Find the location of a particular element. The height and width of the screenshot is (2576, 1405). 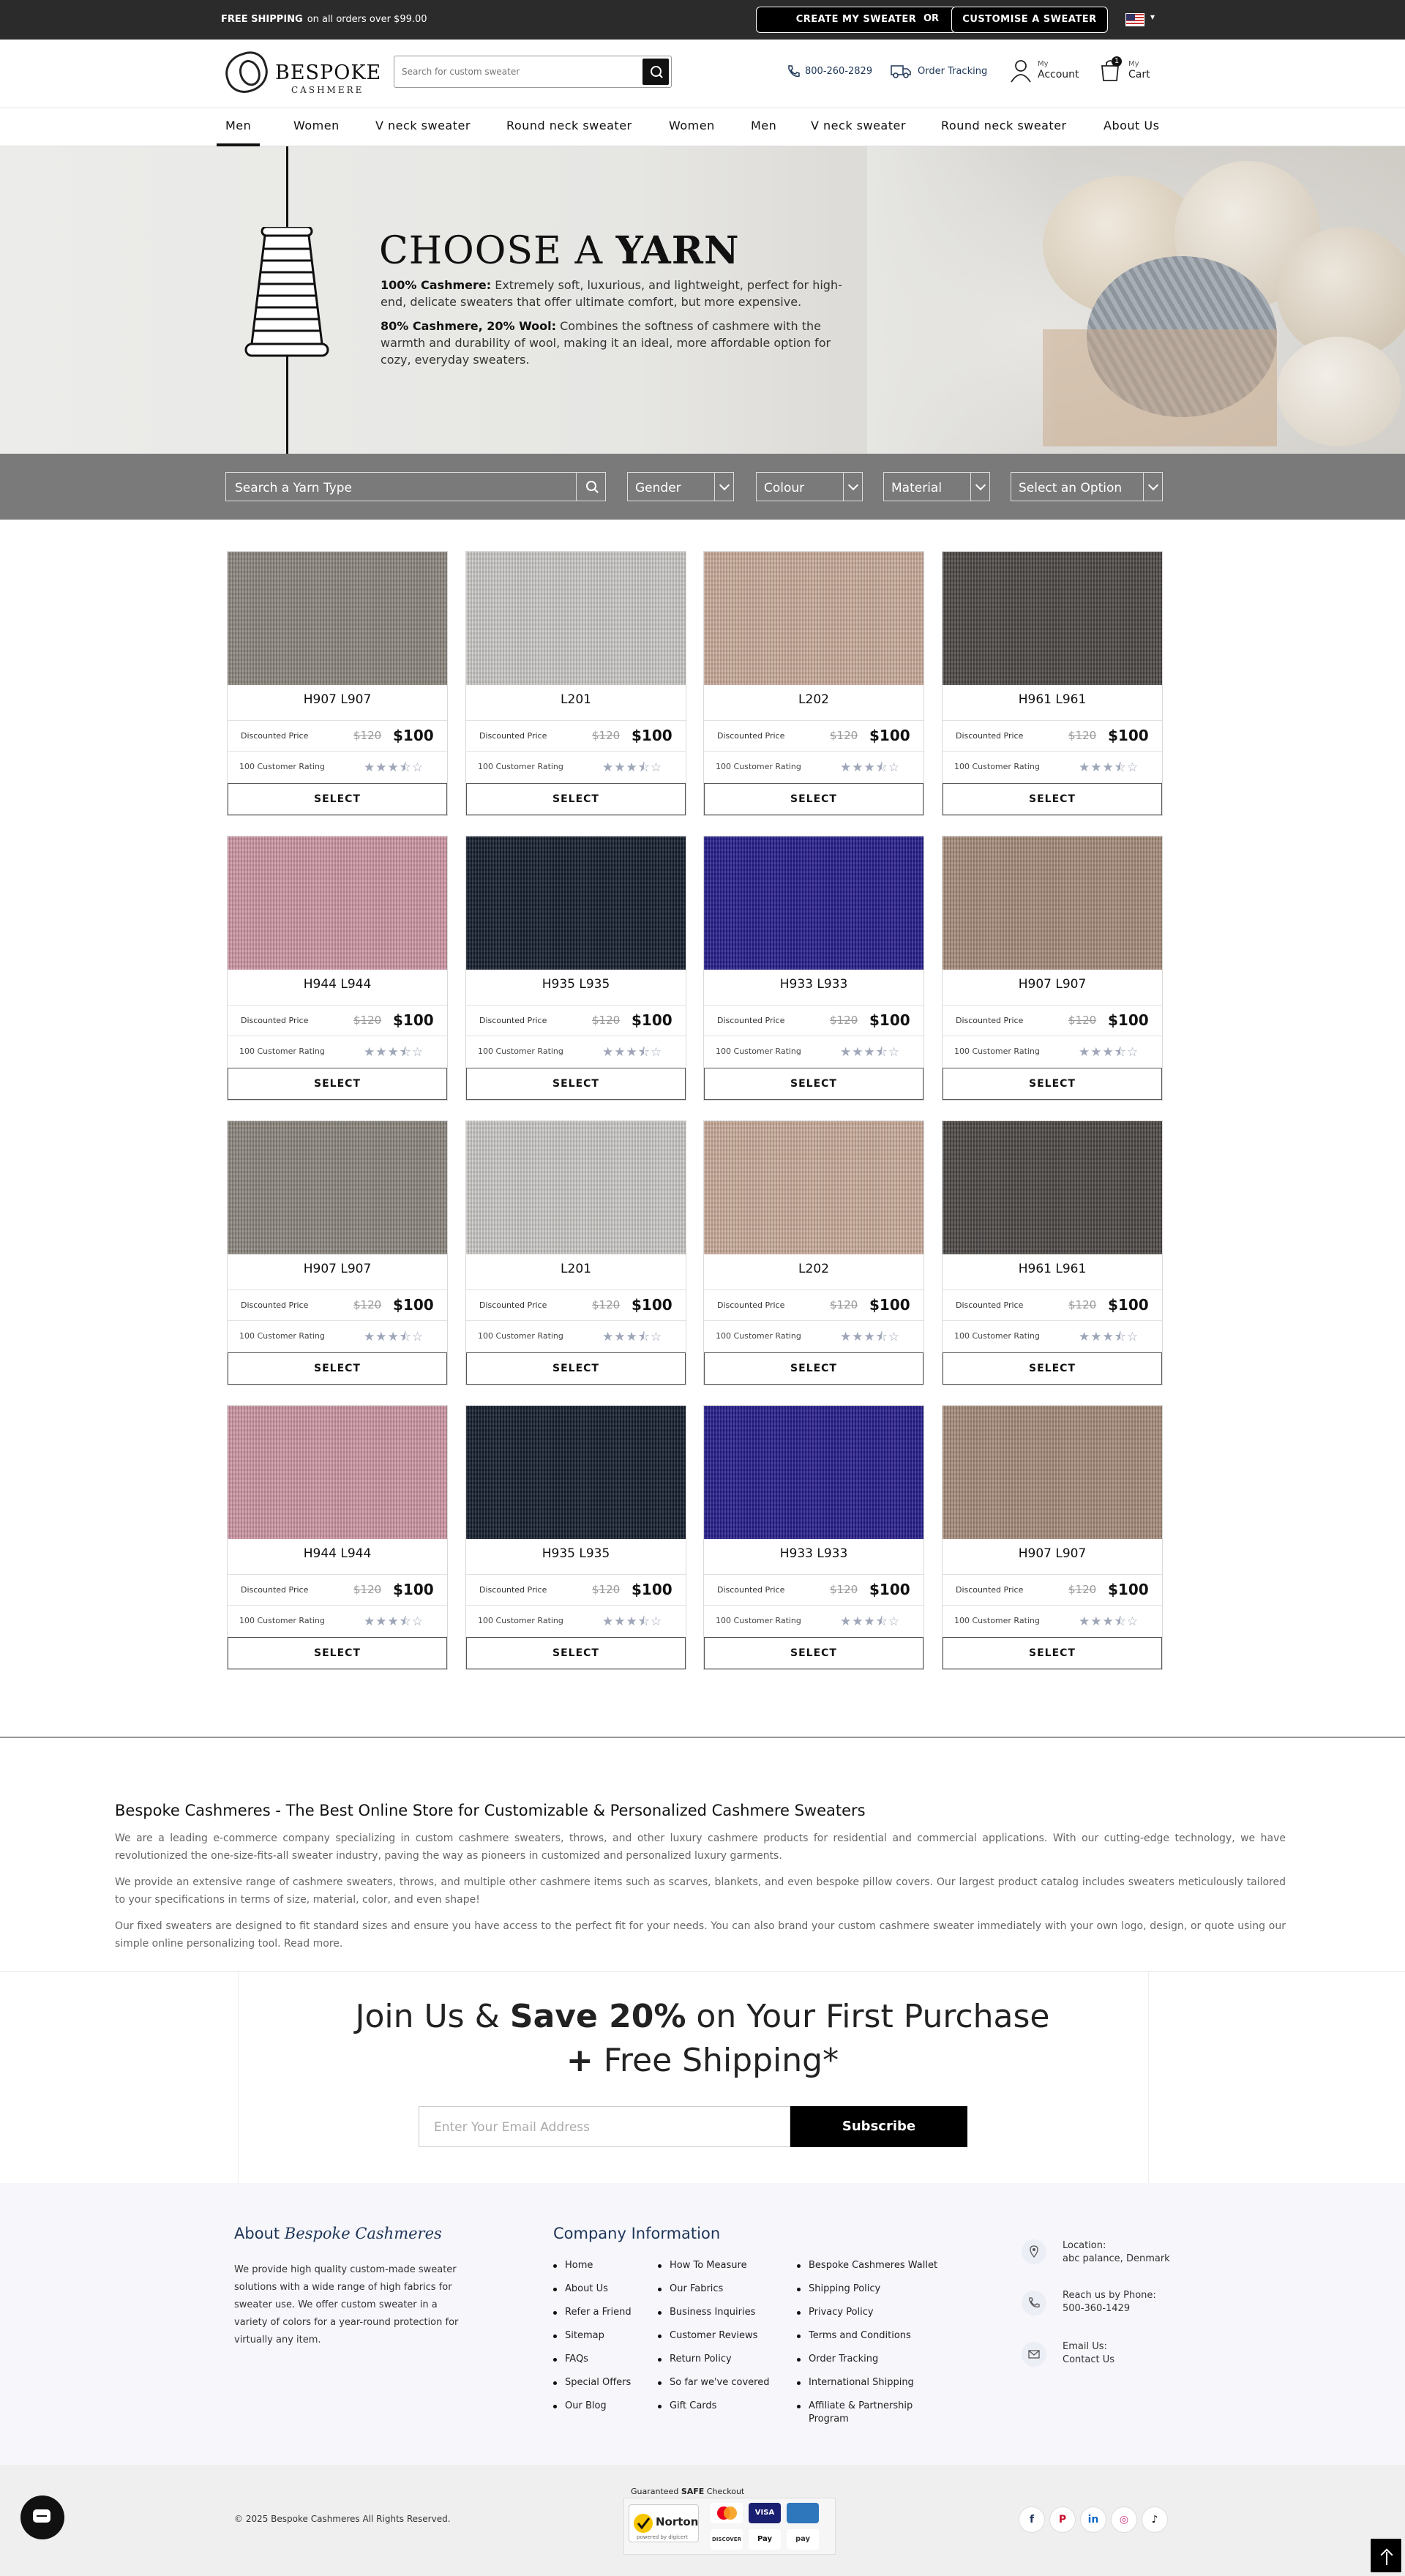

cart-link: Cart is located at coordinates (1139, 74).